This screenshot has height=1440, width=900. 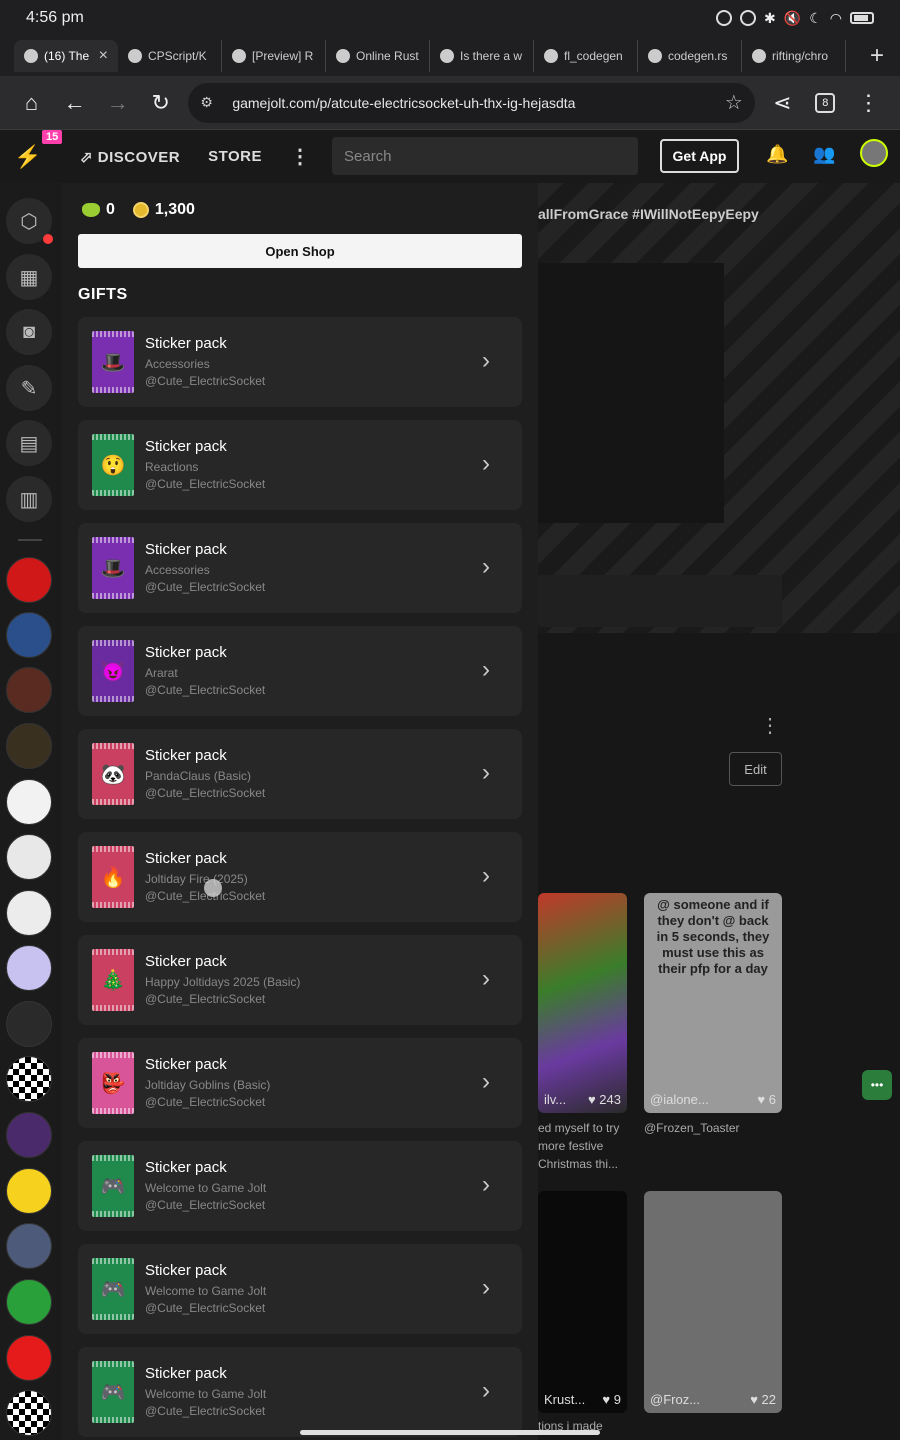 I want to click on browser-tab: fl_codegen, so click(x=586, y=56).